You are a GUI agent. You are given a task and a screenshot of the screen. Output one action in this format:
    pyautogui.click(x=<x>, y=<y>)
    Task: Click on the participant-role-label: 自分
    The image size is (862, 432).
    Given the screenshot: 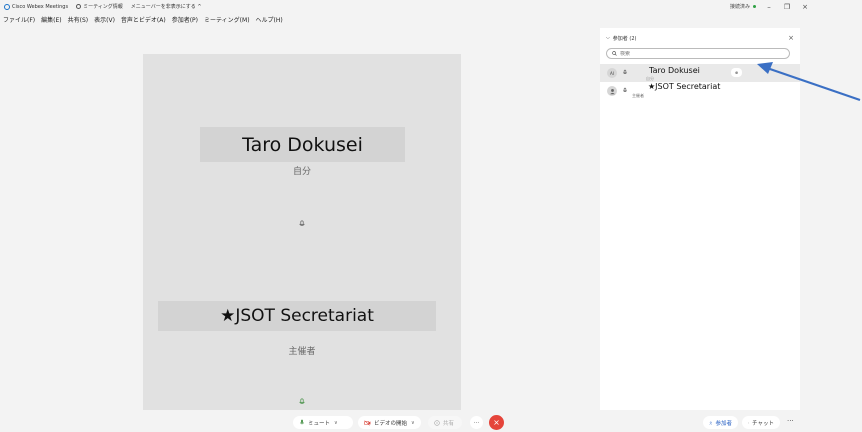 What is the action you would take?
    pyautogui.click(x=301, y=172)
    